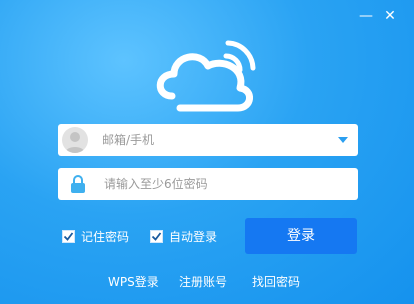 This screenshot has height=304, width=414. What do you see at coordinates (366, 16) in the screenshot?
I see `minimize-button: —` at bounding box center [366, 16].